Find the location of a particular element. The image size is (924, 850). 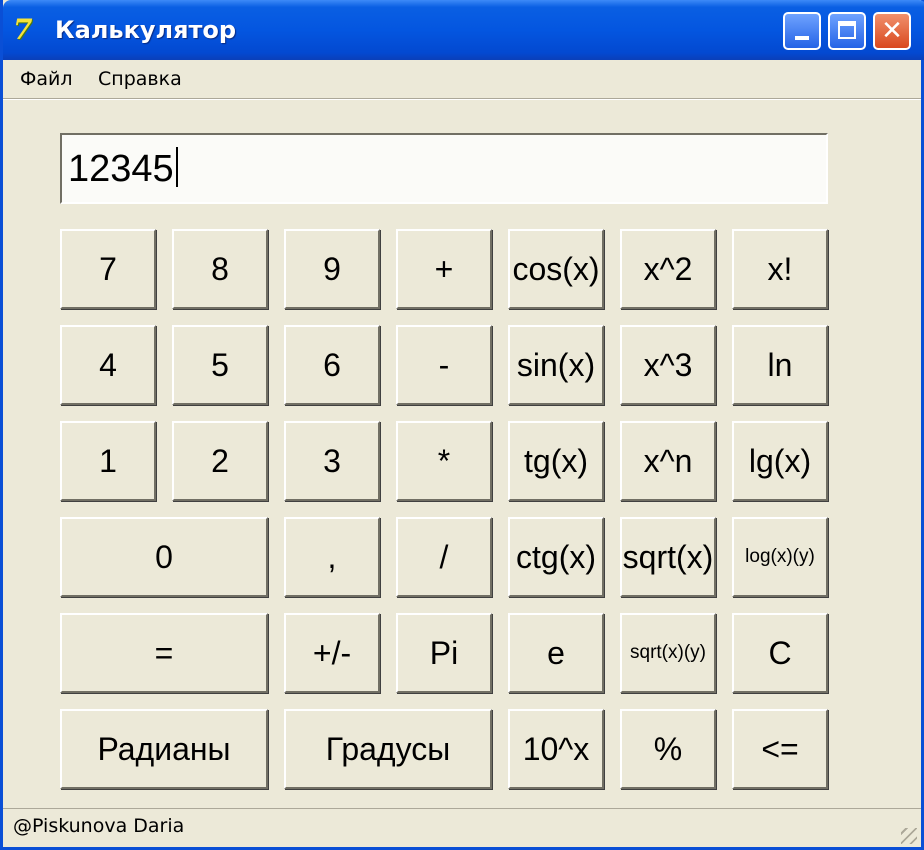

display-field: 12345 is located at coordinates (444, 168).